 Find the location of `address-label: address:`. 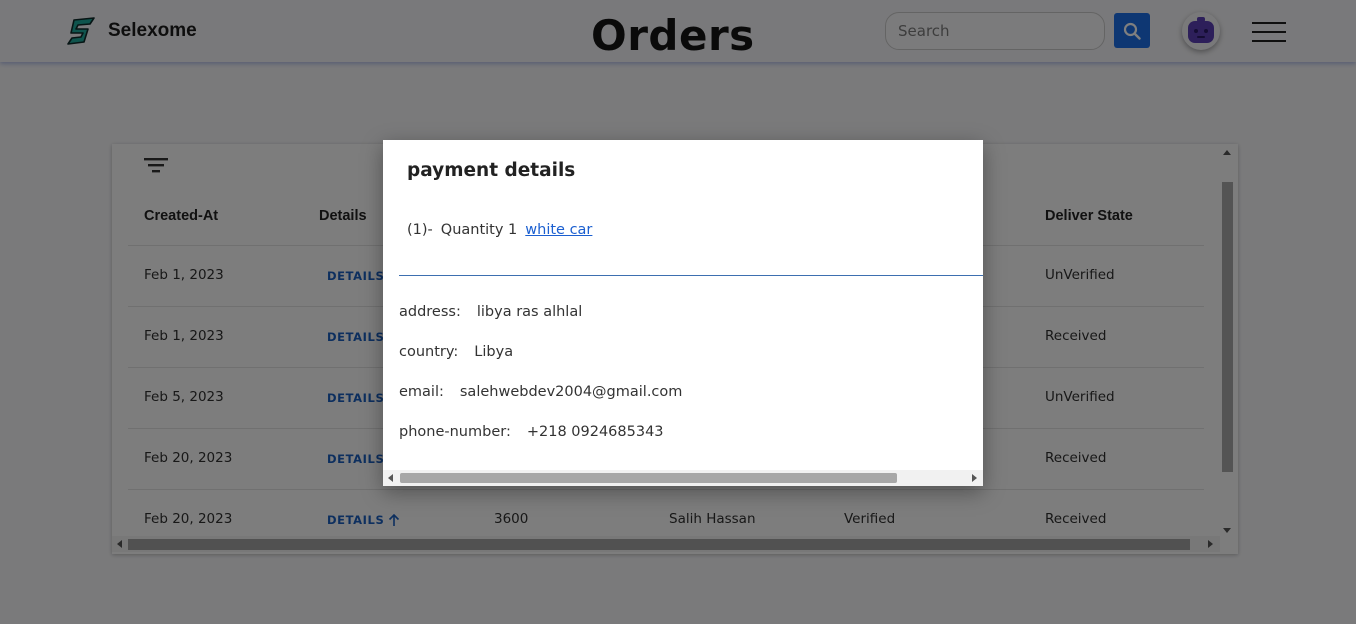

address-label: address: is located at coordinates (430, 312).